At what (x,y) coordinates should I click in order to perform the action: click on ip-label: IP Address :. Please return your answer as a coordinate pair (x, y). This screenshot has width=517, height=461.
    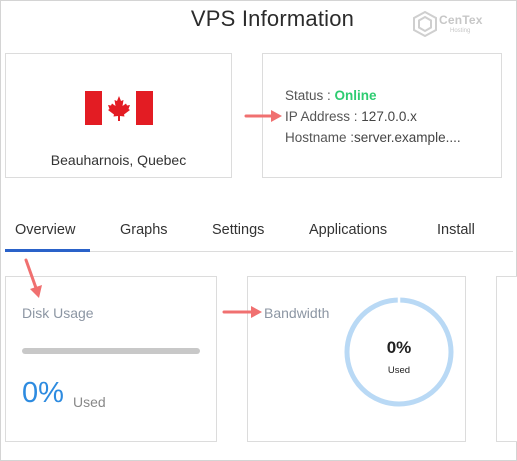
    Looking at the image, I should click on (323, 116).